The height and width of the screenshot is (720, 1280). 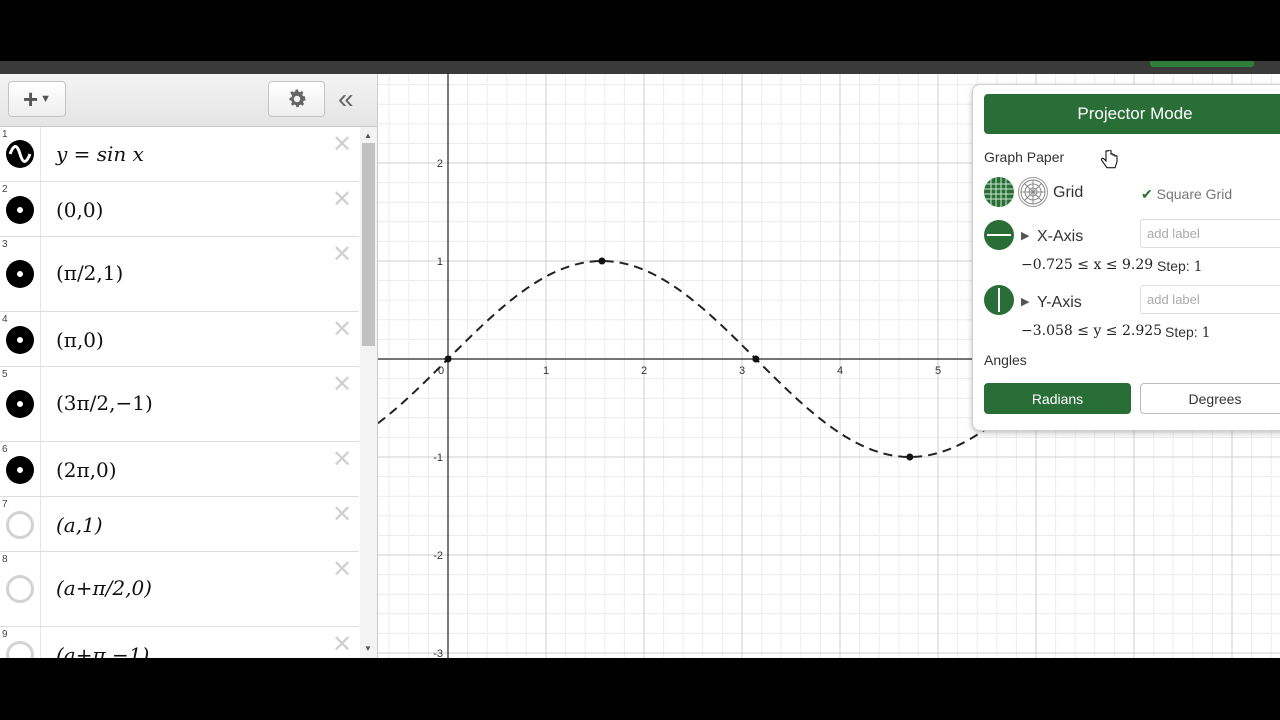 What do you see at coordinates (79, 210) in the screenshot?
I see `expression-text: (0,0)` at bounding box center [79, 210].